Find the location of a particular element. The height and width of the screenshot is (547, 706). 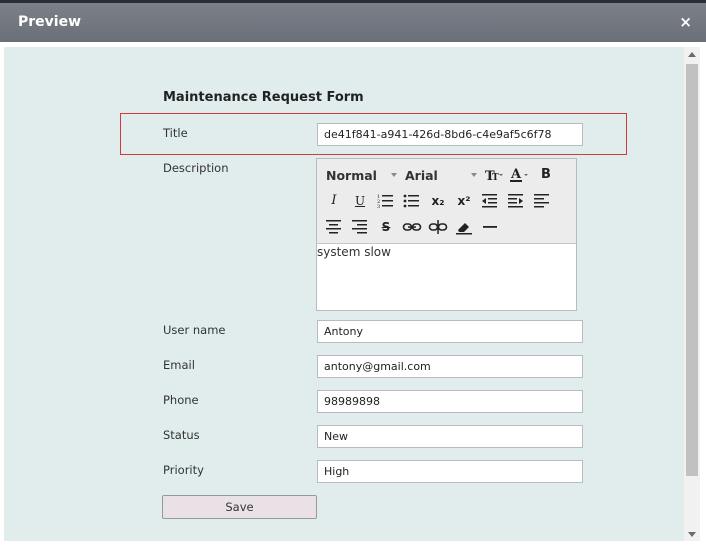

italic-icon: I is located at coordinates (334, 201).